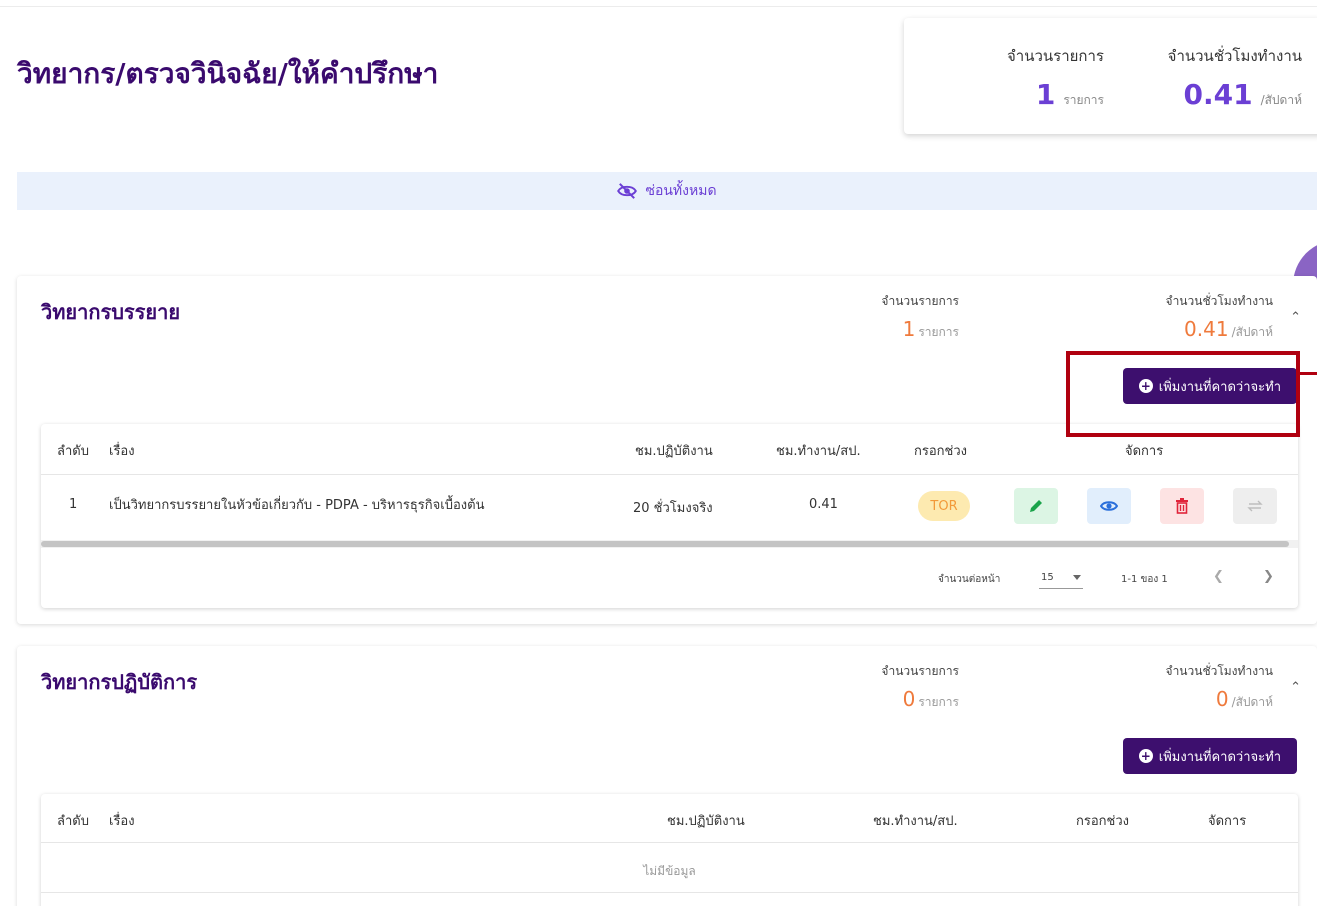 This screenshot has width=1317, height=906. I want to click on row-index: 1, so click(73, 504).